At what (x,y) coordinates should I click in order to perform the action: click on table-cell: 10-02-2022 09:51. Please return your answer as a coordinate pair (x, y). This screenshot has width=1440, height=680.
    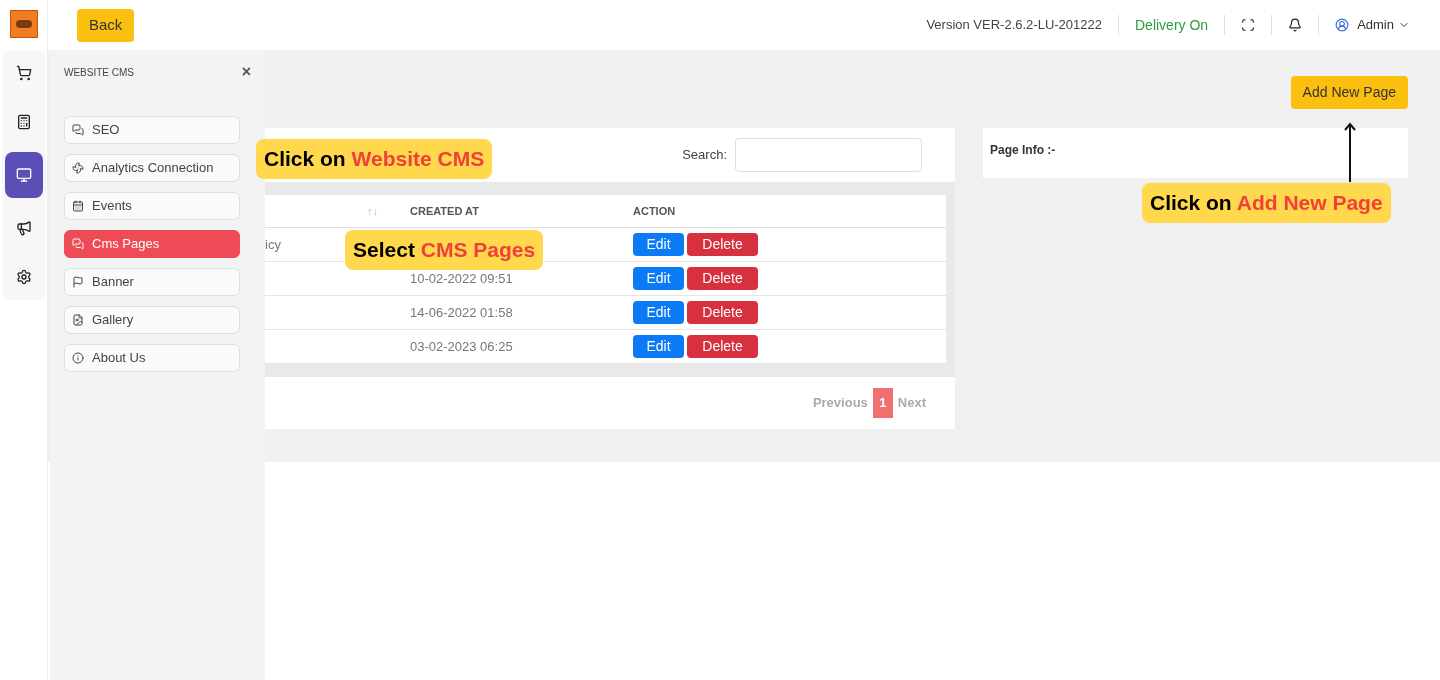
    Looking at the image, I should click on (461, 278).